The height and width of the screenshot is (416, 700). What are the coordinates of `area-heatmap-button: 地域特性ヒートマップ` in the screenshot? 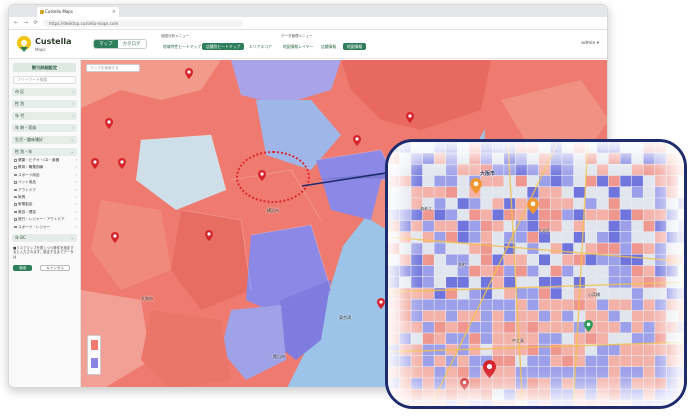 It's located at (182, 46).